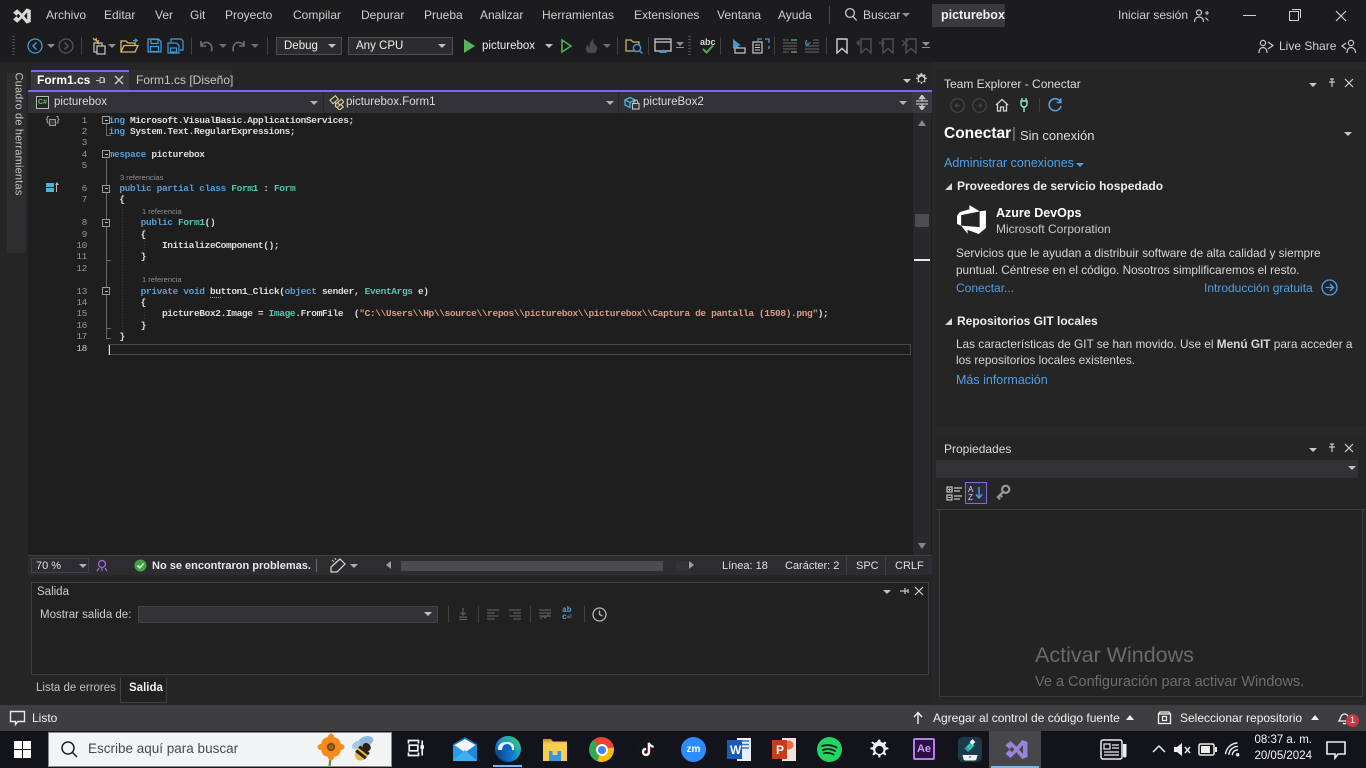 The height and width of the screenshot is (768, 1366). What do you see at coordinates (970, 497) in the screenshot?
I see `svg-text: Z` at bounding box center [970, 497].